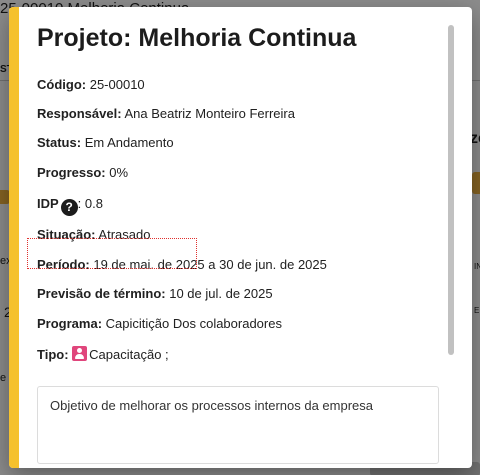 The height and width of the screenshot is (475, 480). What do you see at coordinates (117, 84) in the screenshot?
I see `field-value: 25-00010` at bounding box center [117, 84].